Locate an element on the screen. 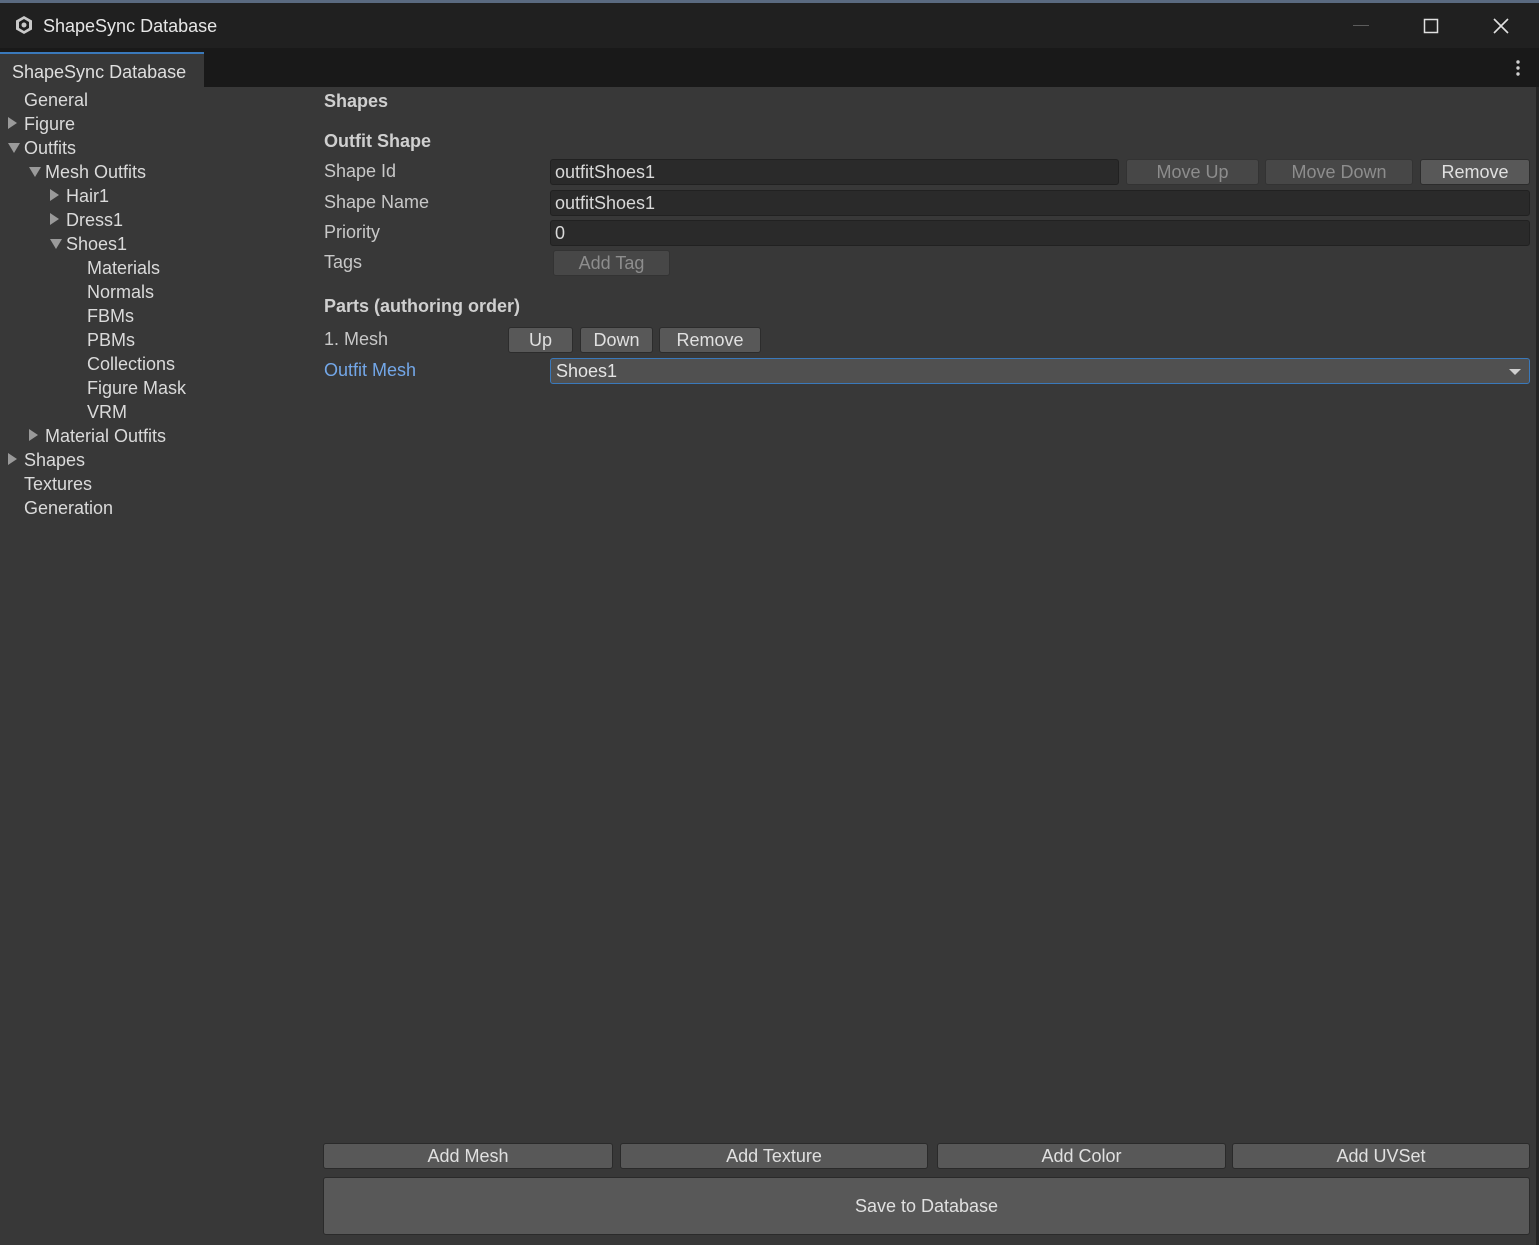 The image size is (1539, 1245). tree-item-label: Dress1 is located at coordinates (95, 220).